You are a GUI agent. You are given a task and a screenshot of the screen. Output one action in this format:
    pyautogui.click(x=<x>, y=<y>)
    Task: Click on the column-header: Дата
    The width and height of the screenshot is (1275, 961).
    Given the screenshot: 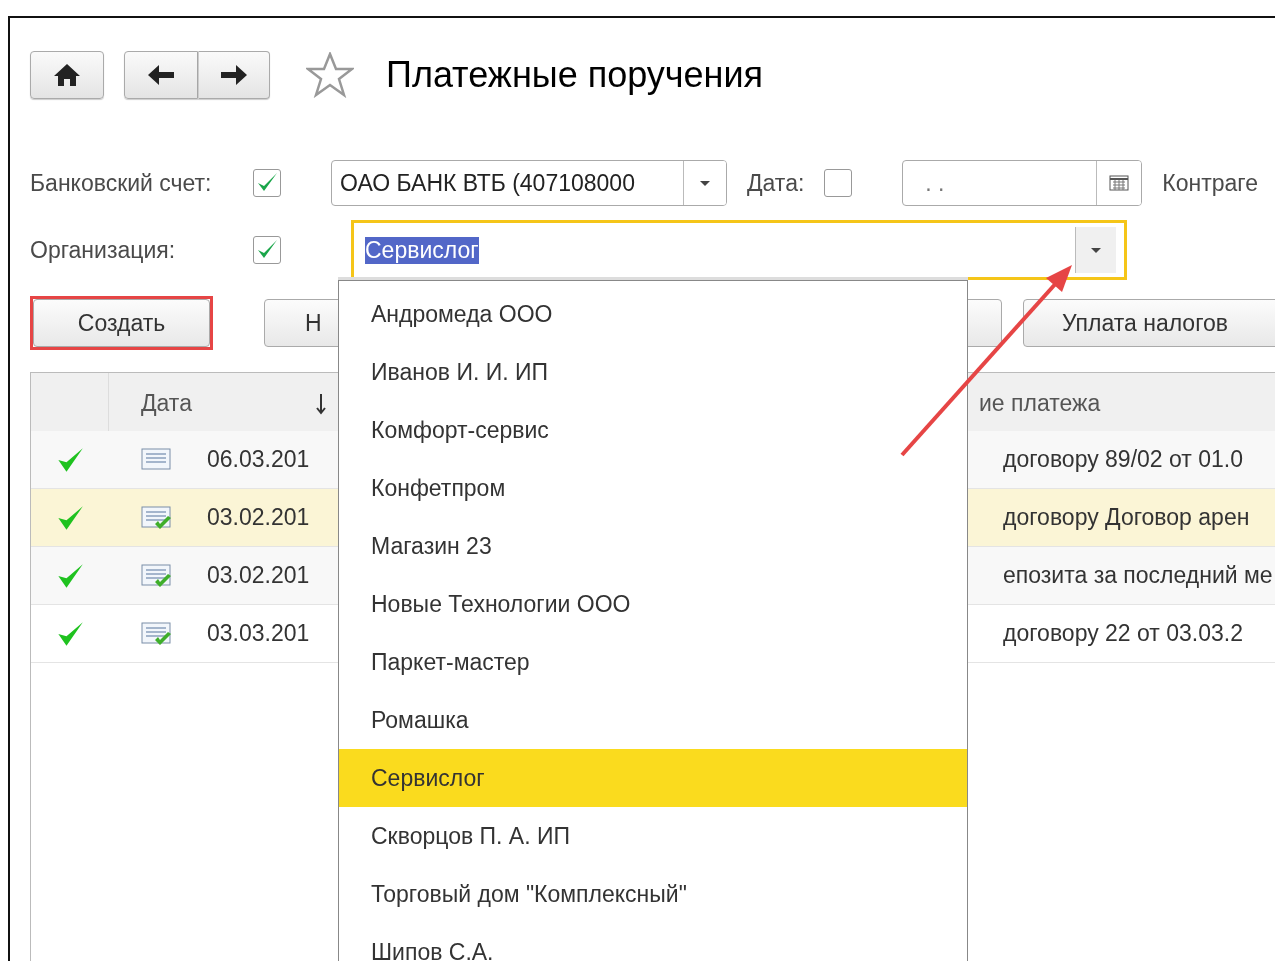 What is the action you would take?
    pyautogui.click(x=166, y=403)
    